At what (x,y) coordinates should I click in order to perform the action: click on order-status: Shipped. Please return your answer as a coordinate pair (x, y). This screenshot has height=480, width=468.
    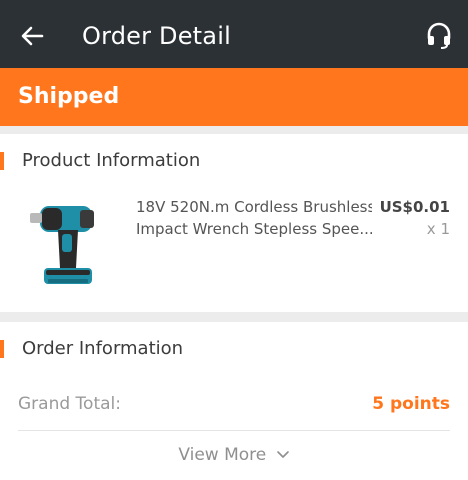
    Looking at the image, I should click on (69, 96).